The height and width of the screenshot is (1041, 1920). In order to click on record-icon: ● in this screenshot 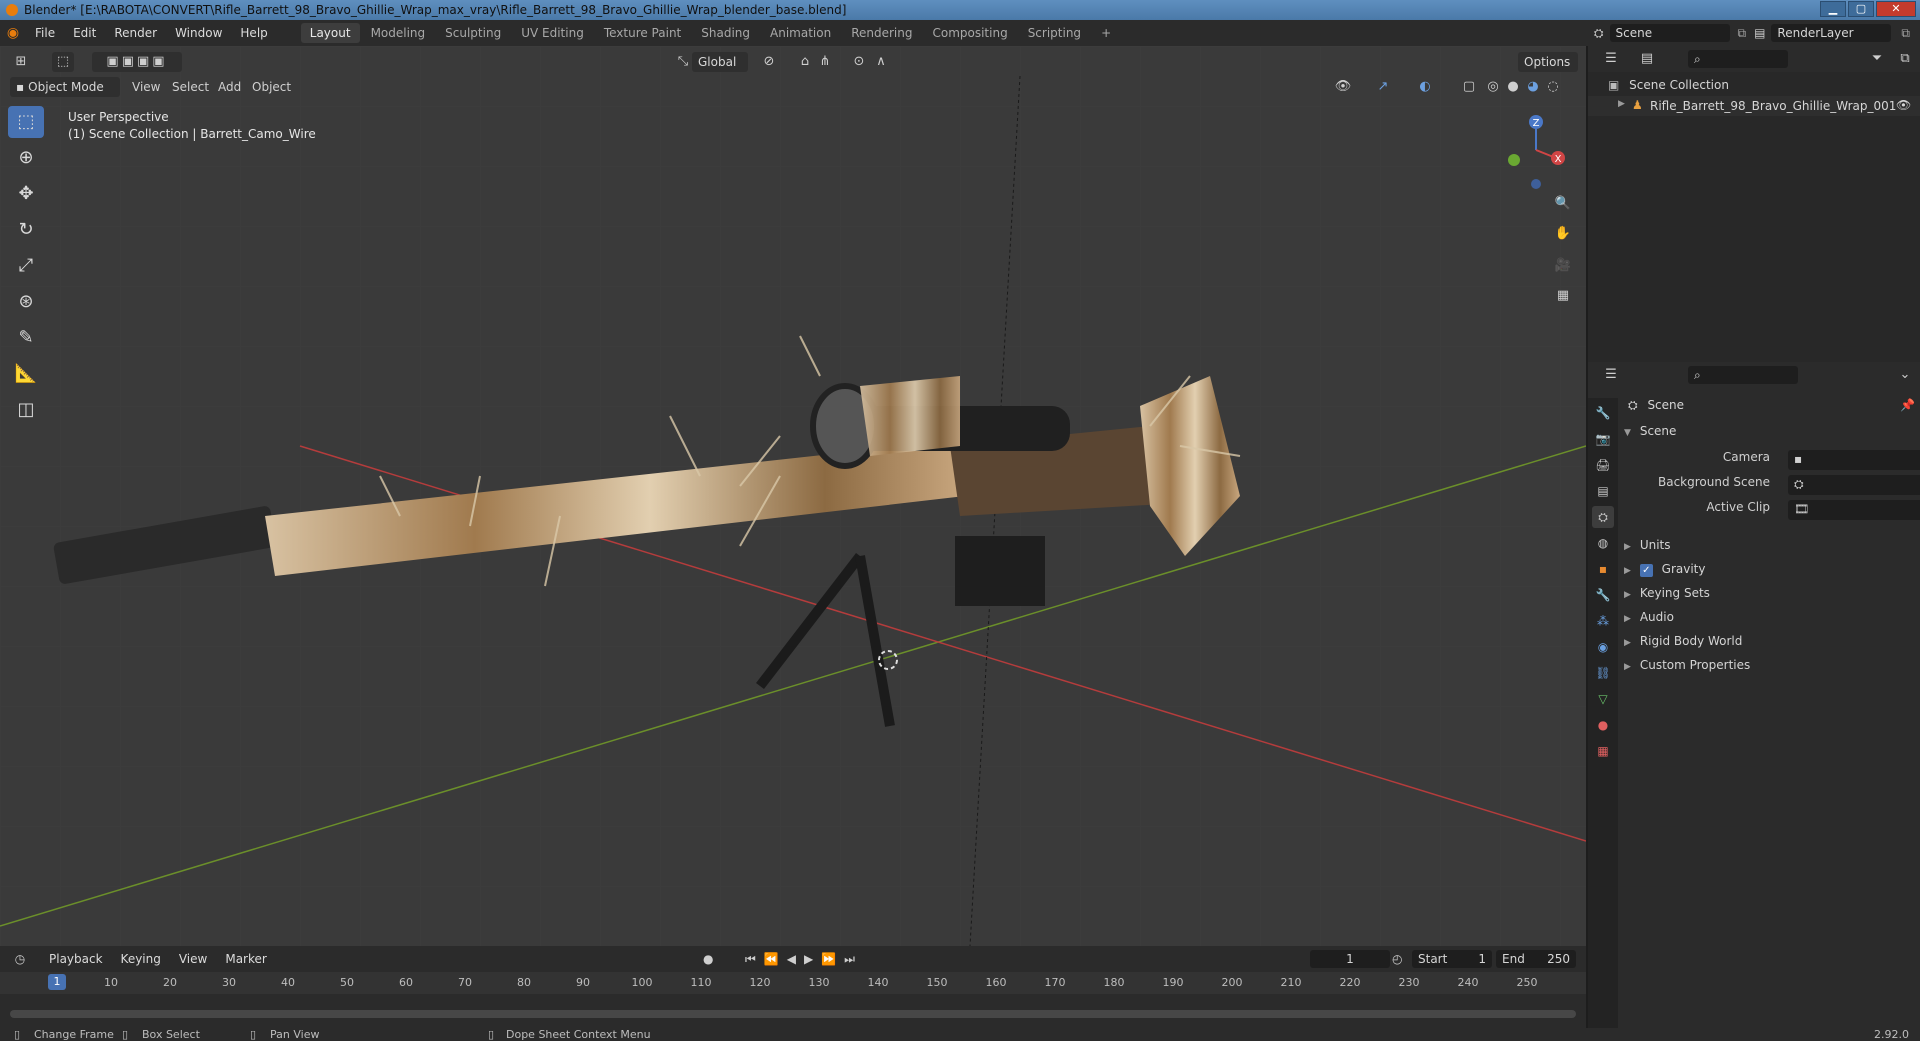, I will do `click(708, 959)`.